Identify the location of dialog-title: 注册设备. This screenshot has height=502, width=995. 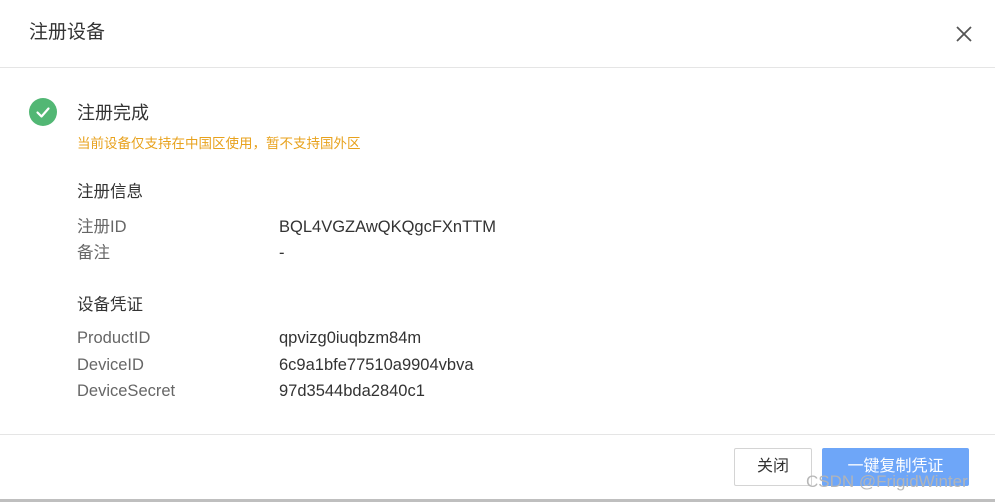
(67, 32).